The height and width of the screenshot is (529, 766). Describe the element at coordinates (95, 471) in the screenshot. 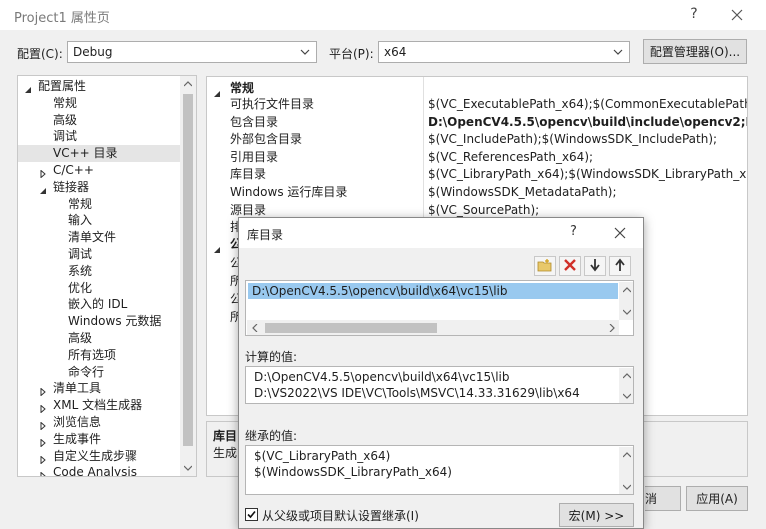

I see `tree-item-label: Code Analysis` at that location.